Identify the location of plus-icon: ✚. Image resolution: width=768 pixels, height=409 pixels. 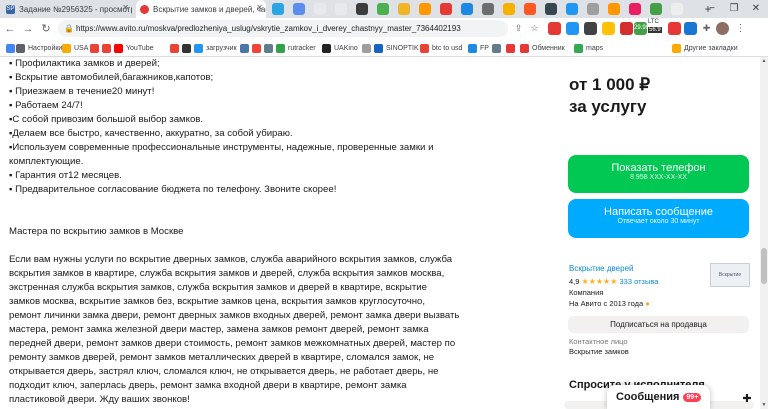
(747, 399).